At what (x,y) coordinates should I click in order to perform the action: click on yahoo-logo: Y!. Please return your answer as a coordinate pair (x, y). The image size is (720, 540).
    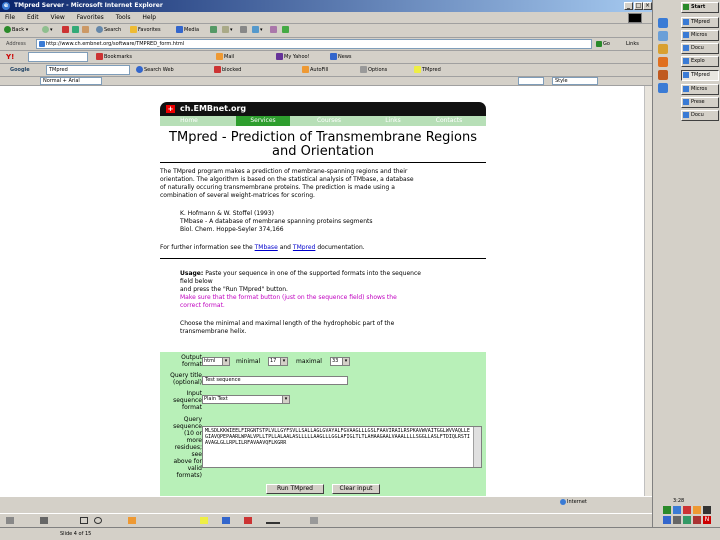
    Looking at the image, I should click on (10, 57).